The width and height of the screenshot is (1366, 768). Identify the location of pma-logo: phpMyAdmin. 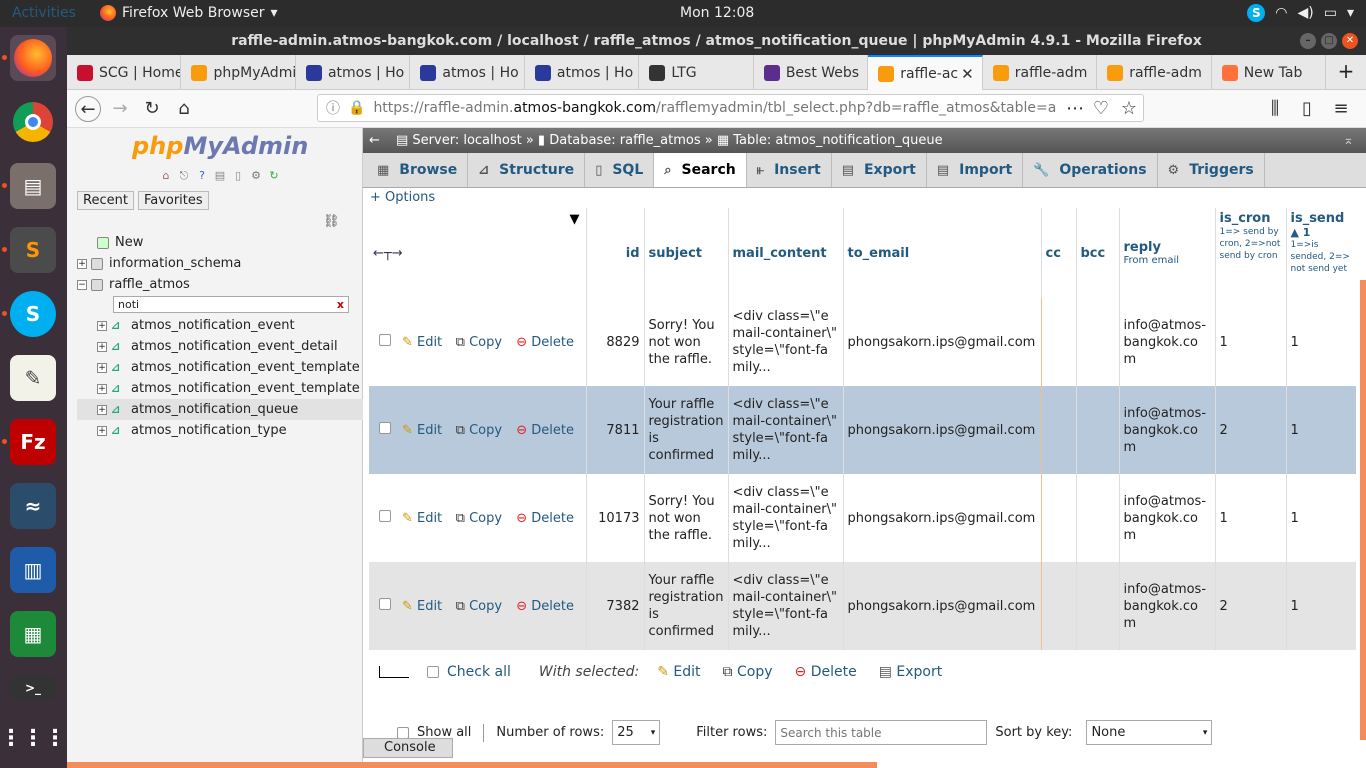
(220, 146).